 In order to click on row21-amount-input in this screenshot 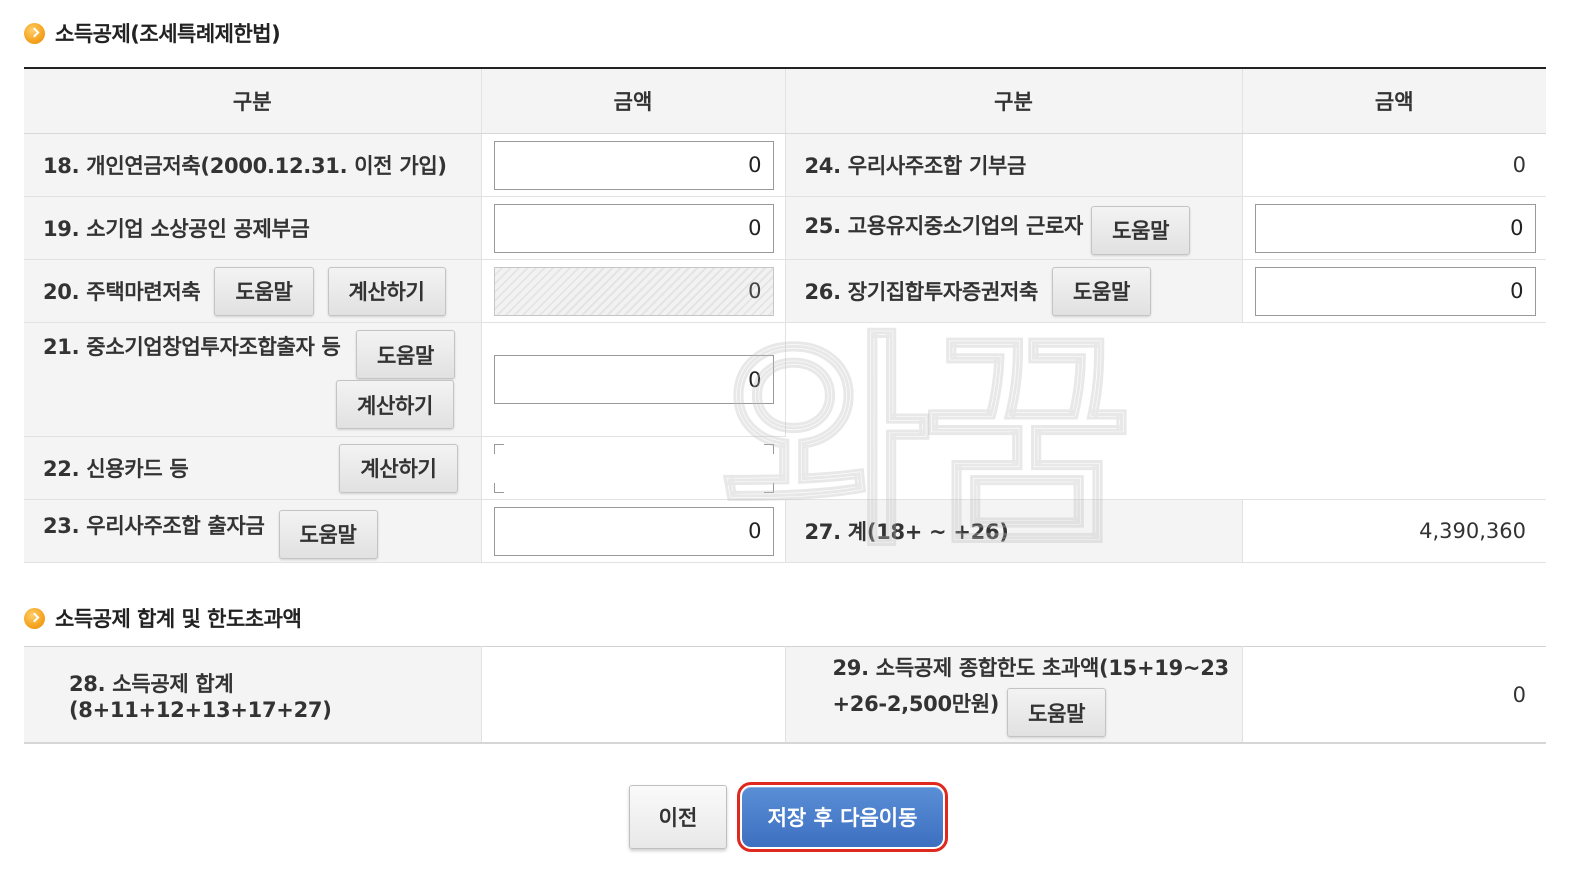, I will do `click(633, 379)`.